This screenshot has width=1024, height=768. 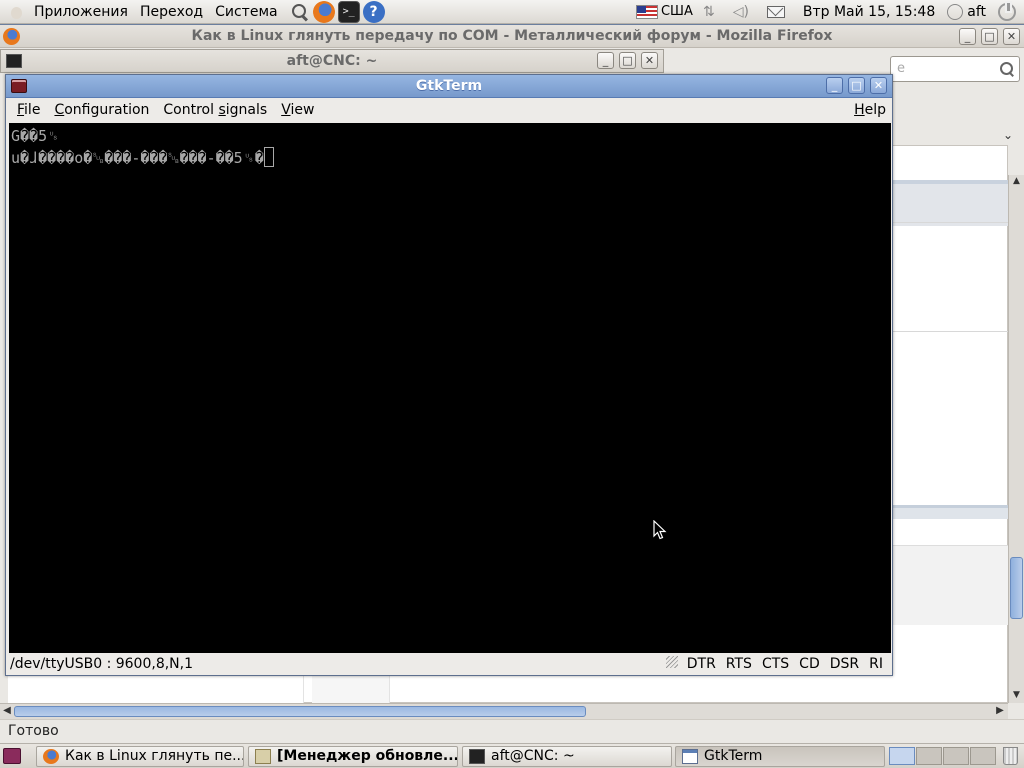 What do you see at coordinates (738, 664) in the screenshot?
I see `signal-rts: RTS` at bounding box center [738, 664].